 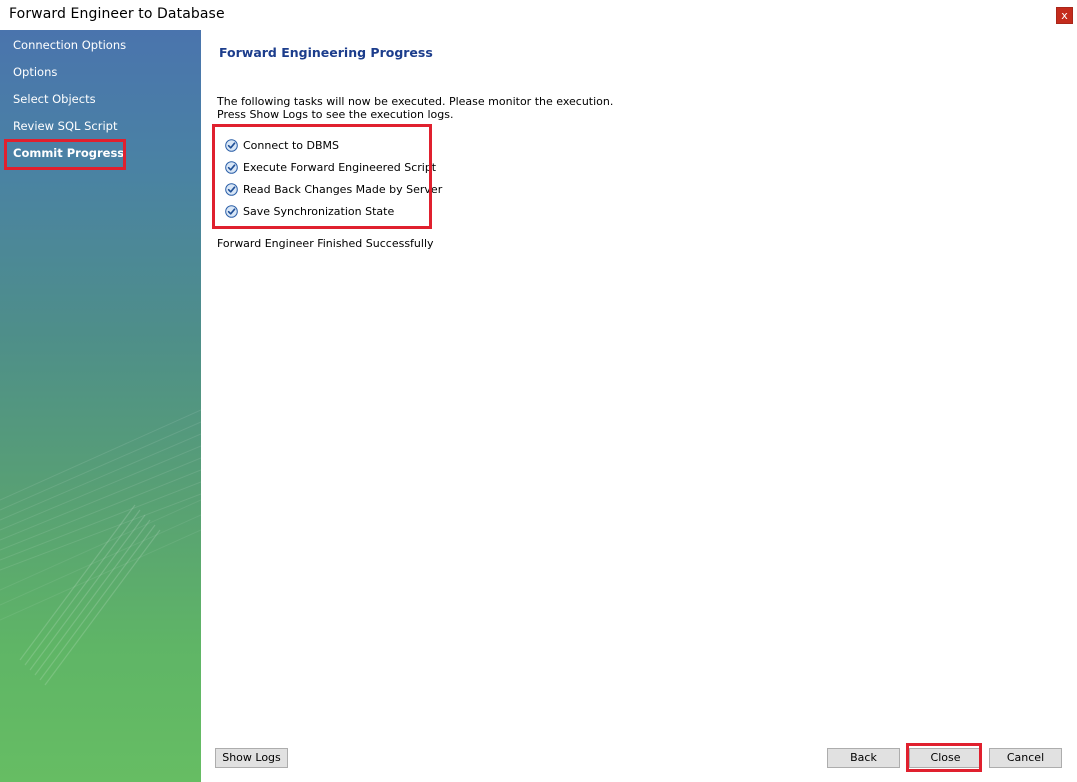 I want to click on task-label: Save Synchronization State, so click(x=319, y=211).